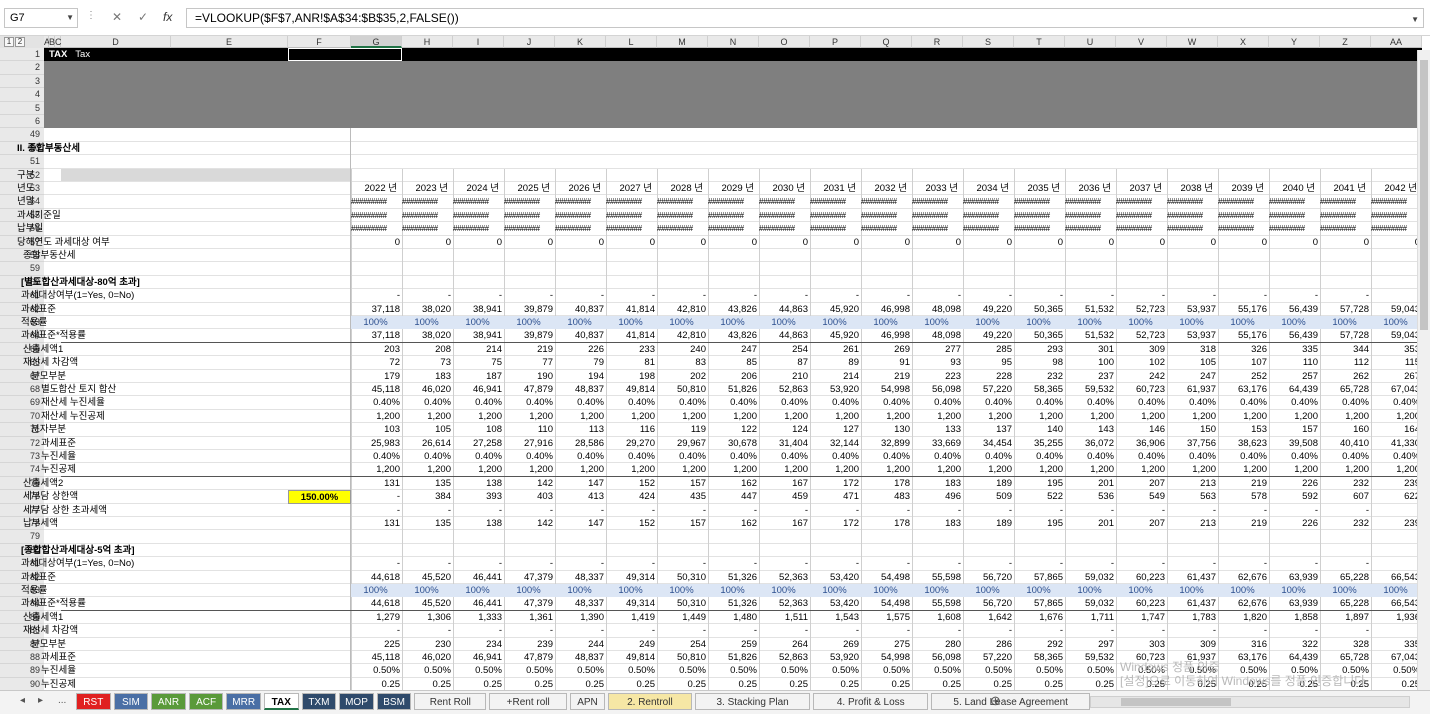 Image resolution: width=1430 pixels, height=714 pixels. Describe the element at coordinates (1090, 188) in the screenshot. I see `year-cell: 2036 년` at that location.